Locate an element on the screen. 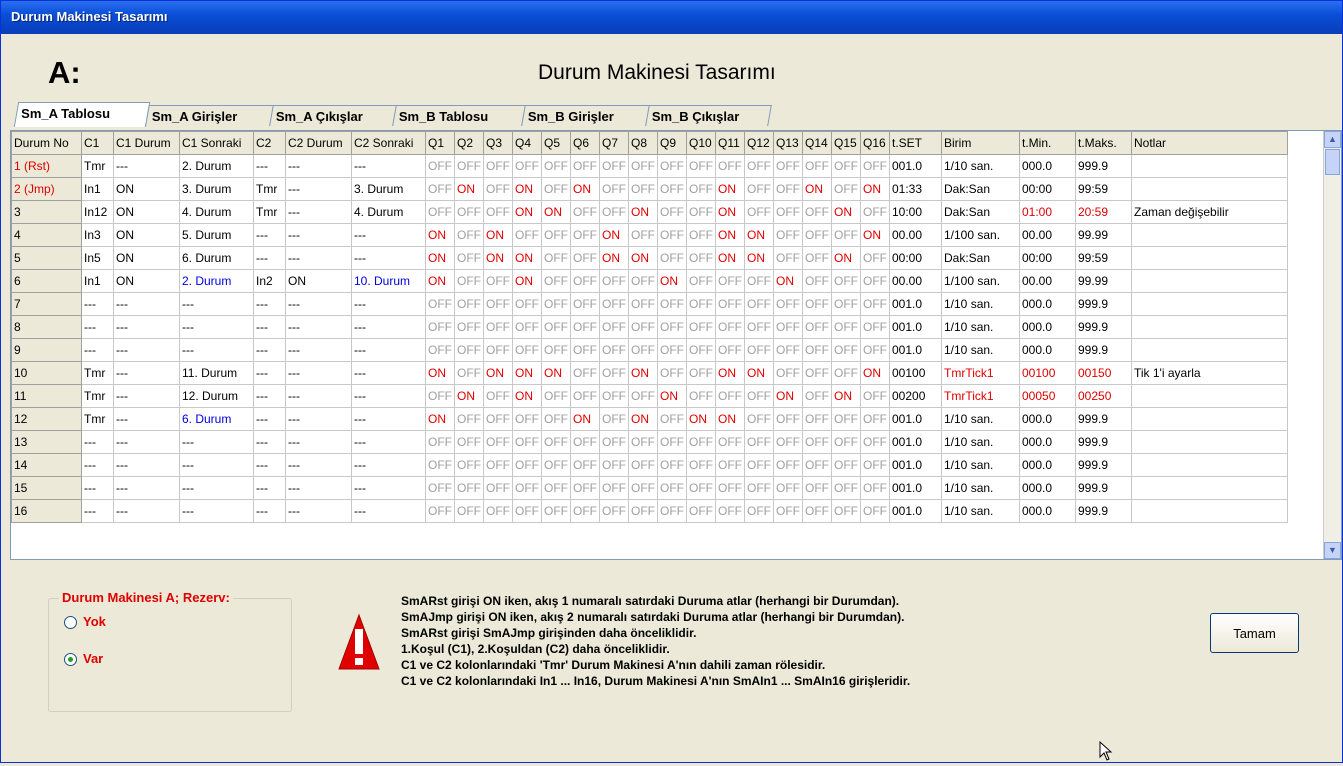 The width and height of the screenshot is (1343, 766). tab-sm-a-tablosu: Sm_A Tablosu is located at coordinates (82, 114).